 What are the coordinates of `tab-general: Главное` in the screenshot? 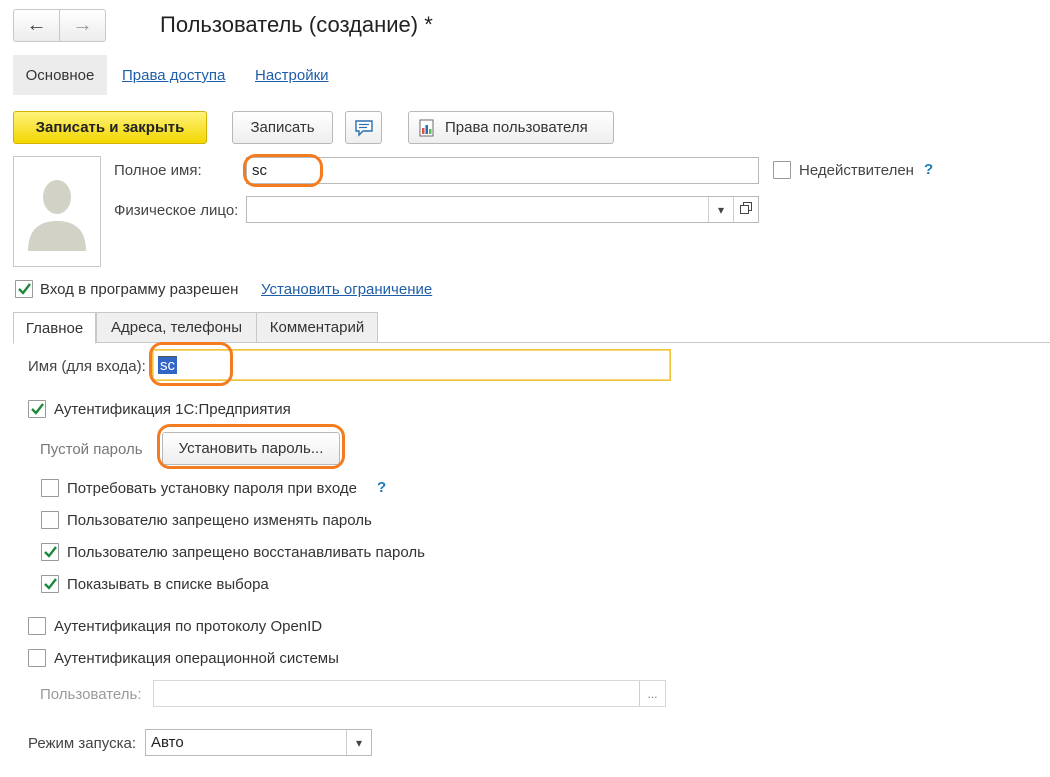 It's located at (54, 328).